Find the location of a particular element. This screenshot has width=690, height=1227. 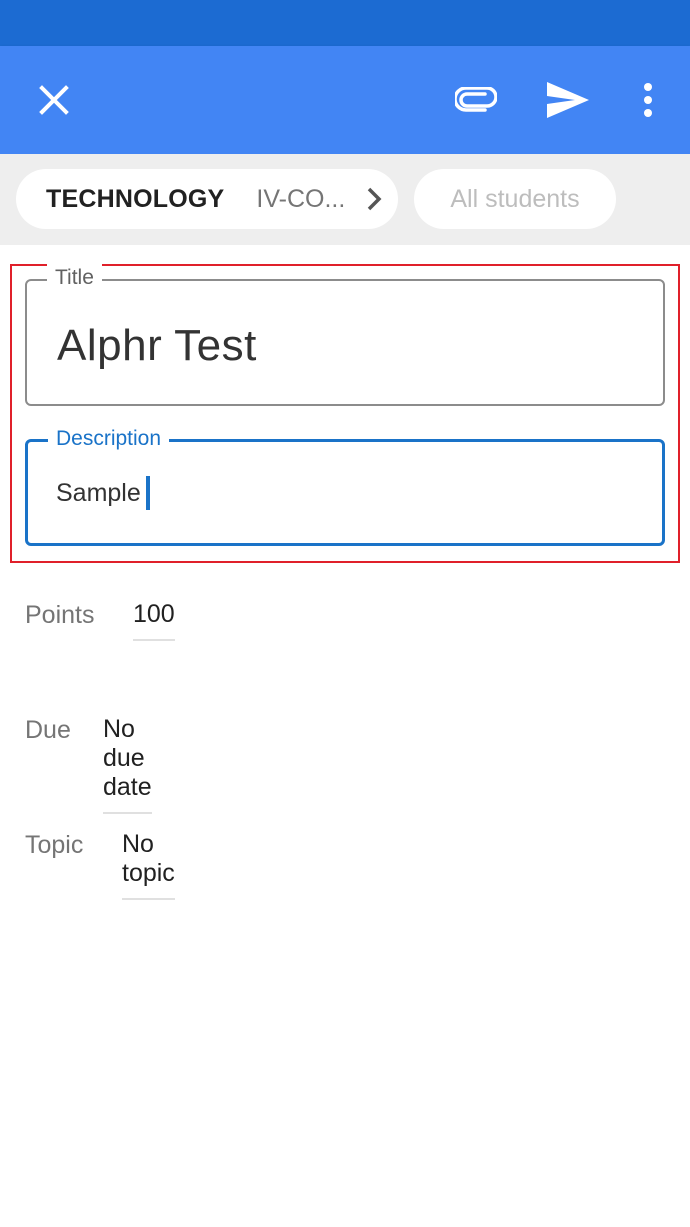

points-input: 100 is located at coordinates (154, 620).